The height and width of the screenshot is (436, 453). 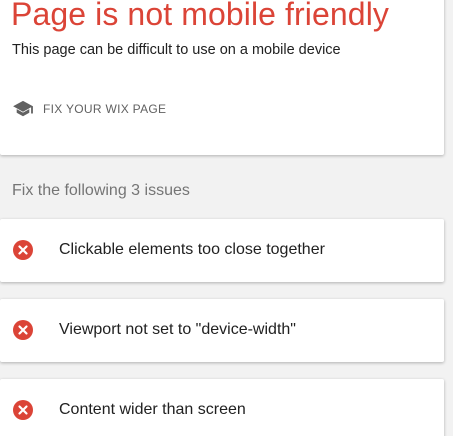 What do you see at coordinates (177, 329) in the screenshot?
I see `issue-label: Viewport not set to "device-width"` at bounding box center [177, 329].